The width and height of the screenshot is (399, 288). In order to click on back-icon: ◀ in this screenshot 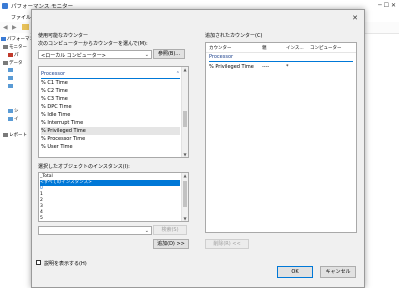, I will do `click(6, 27)`.